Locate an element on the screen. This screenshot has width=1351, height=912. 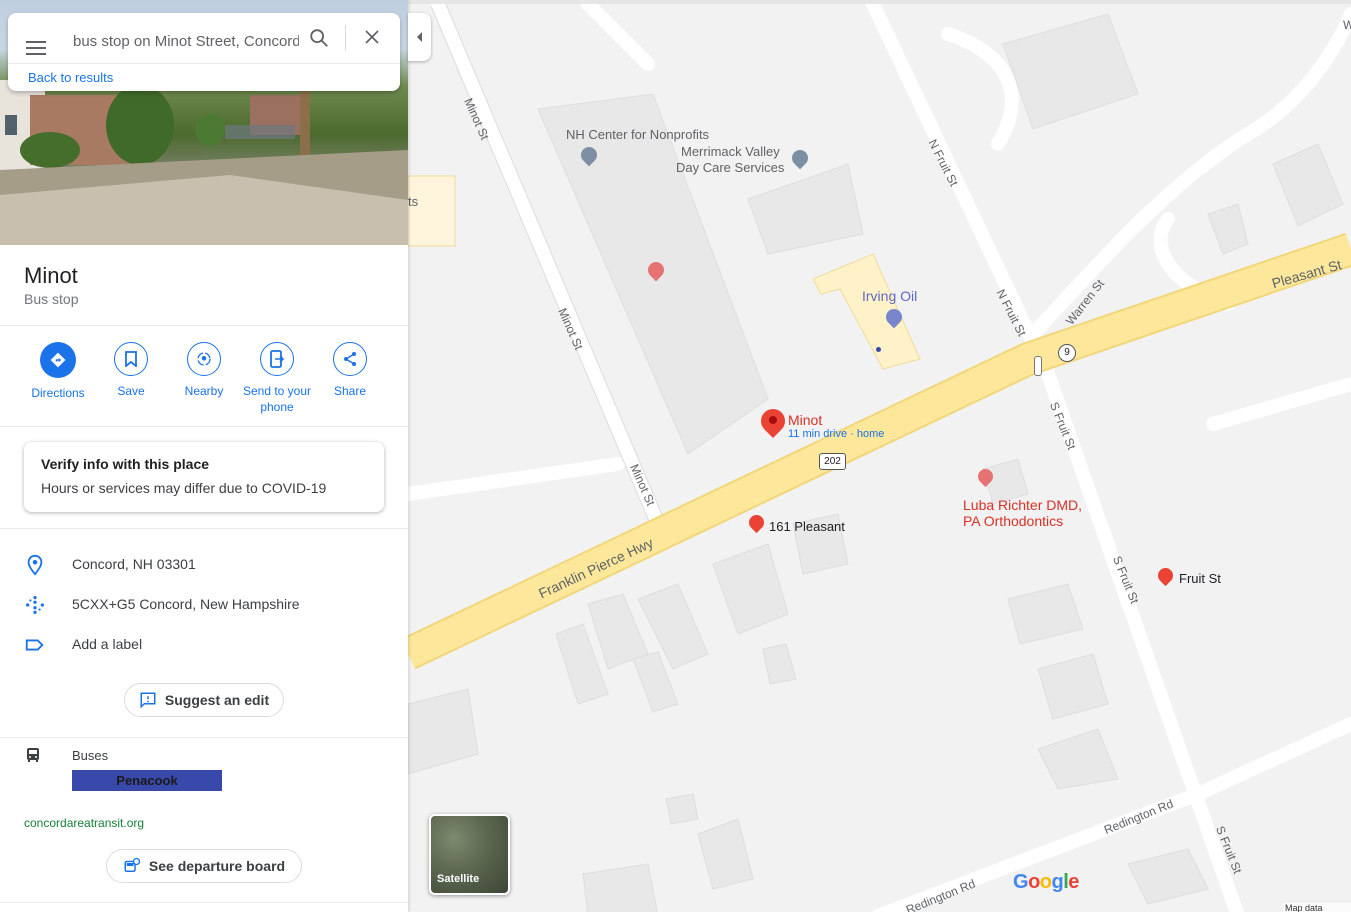
poi-merrimack-line1: Merrimack Valley is located at coordinates (730, 151).